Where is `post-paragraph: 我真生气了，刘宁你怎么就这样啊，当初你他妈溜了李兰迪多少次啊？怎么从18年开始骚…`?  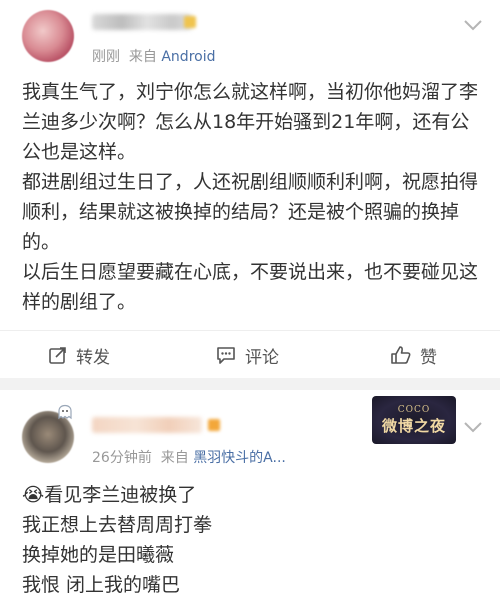
post-paragraph: 我真生气了，刘宁你怎么就这样啊，当初你他妈溜了李兰迪多少次啊？怎么从18年开始骚… is located at coordinates (250, 122).